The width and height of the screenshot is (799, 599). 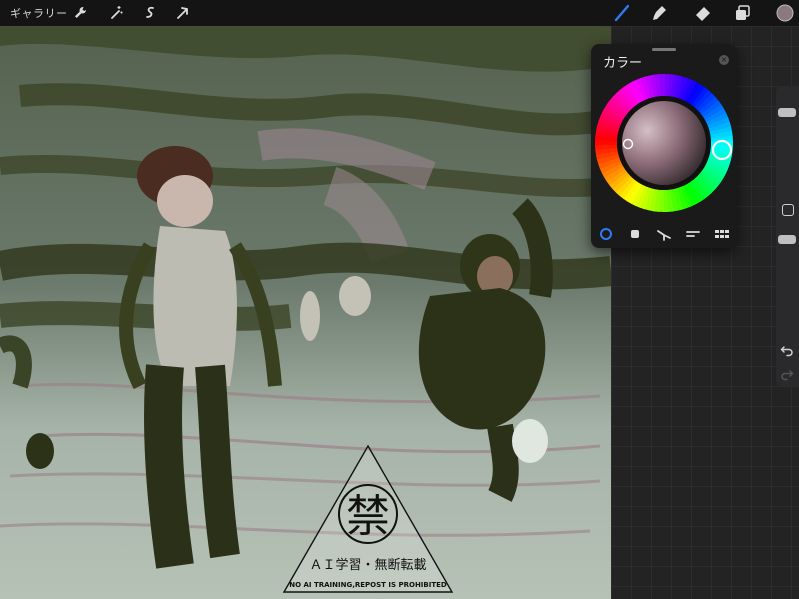 I want to click on opacity-slider, so click(x=787, y=239).